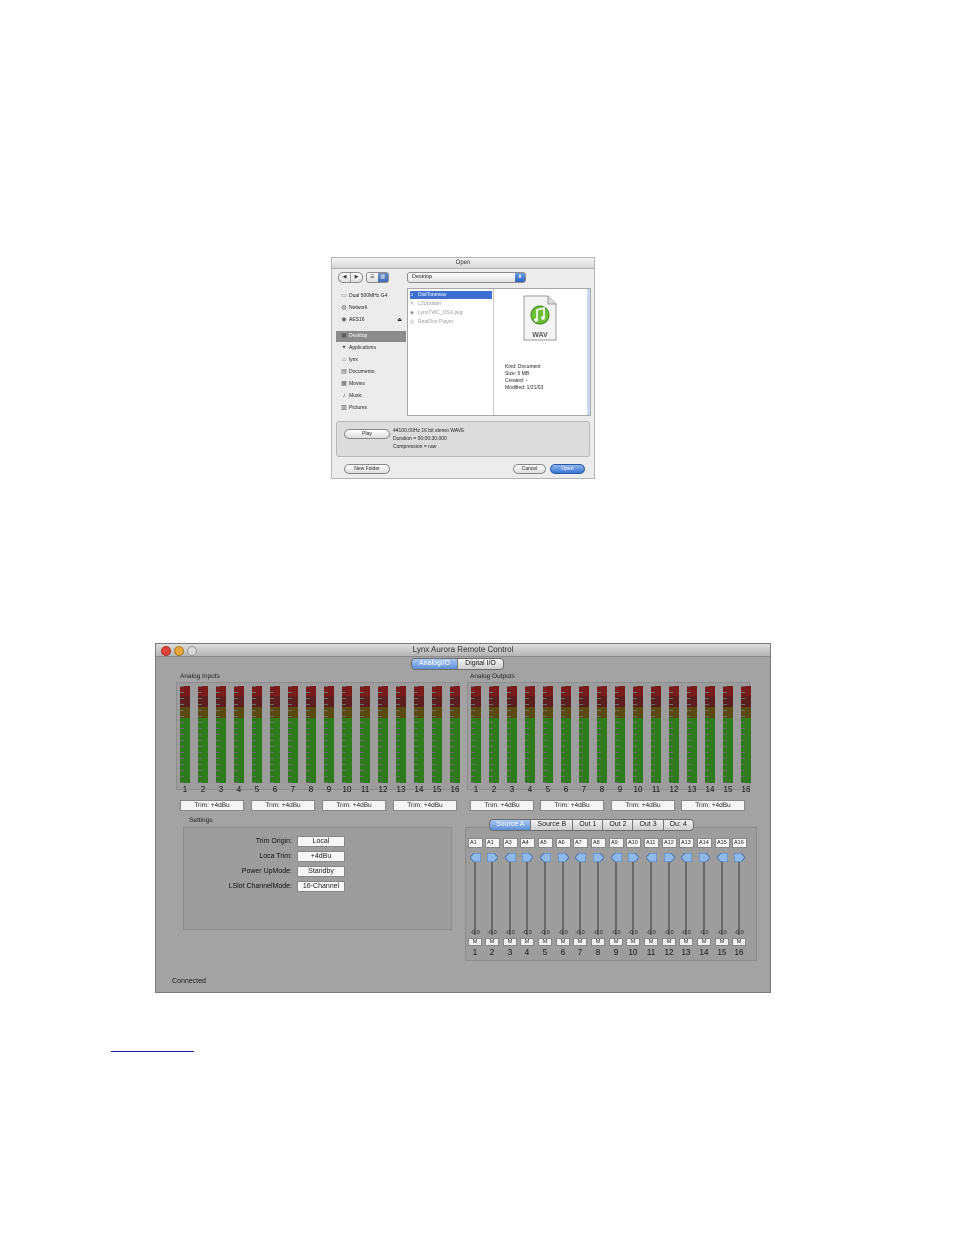  What do you see at coordinates (480, 664) in the screenshot?
I see `tab-digital-i-o: Digital I/O` at bounding box center [480, 664].